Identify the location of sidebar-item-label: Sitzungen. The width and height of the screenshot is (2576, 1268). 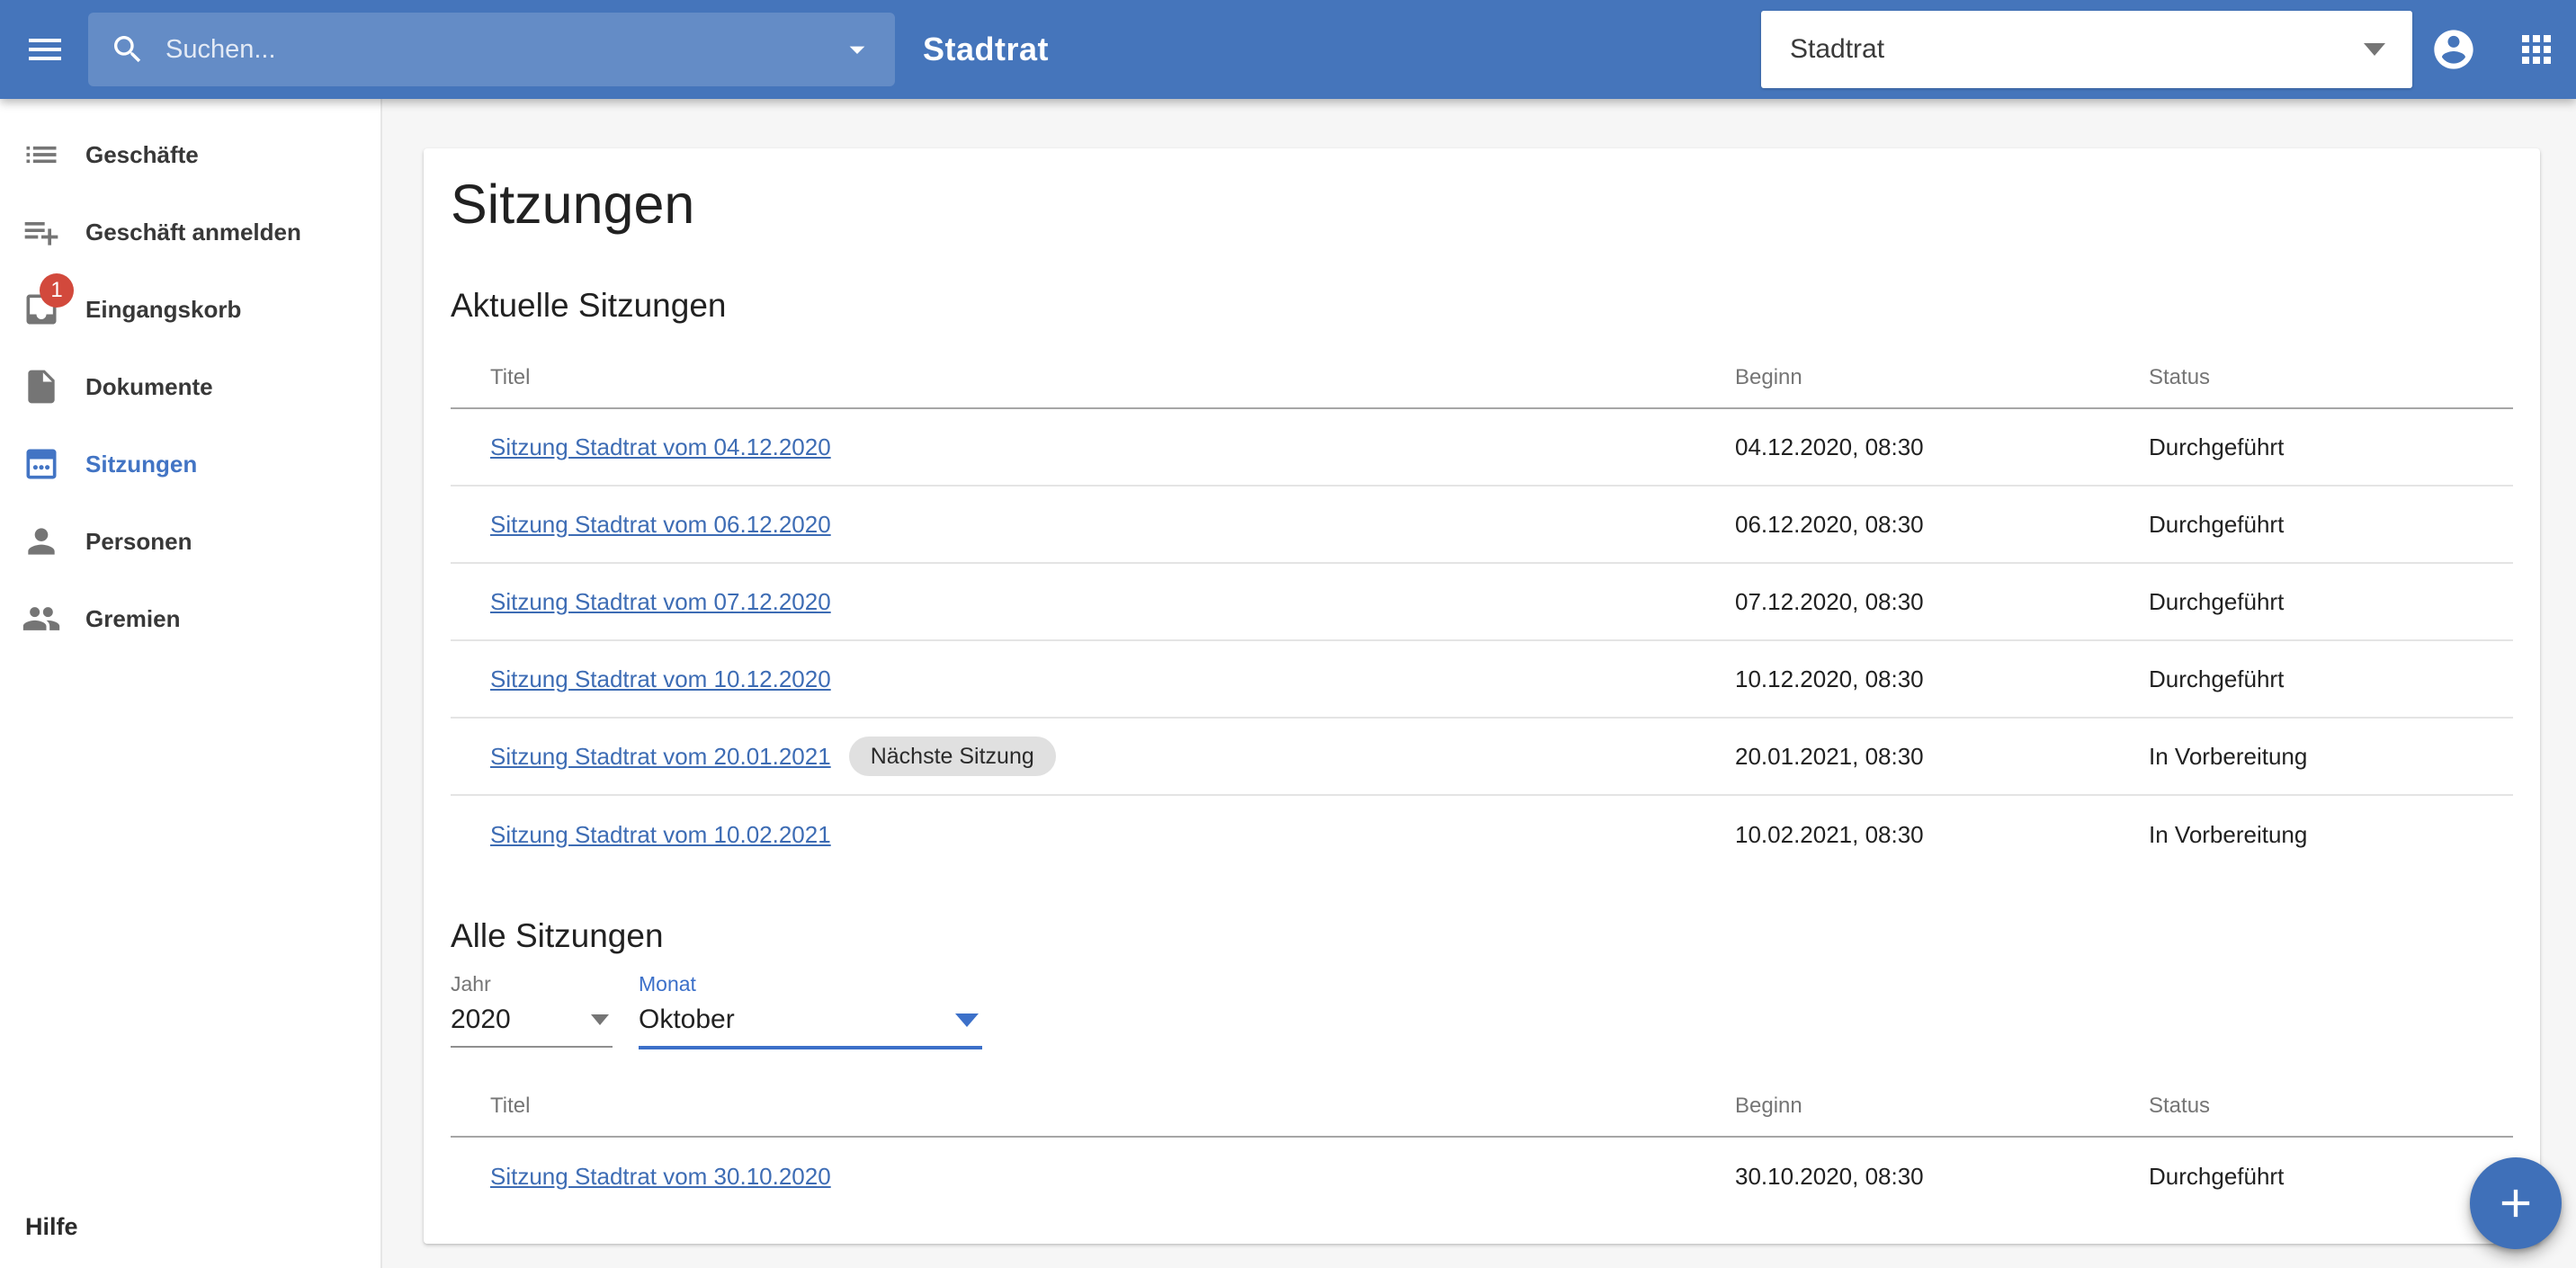
(141, 464).